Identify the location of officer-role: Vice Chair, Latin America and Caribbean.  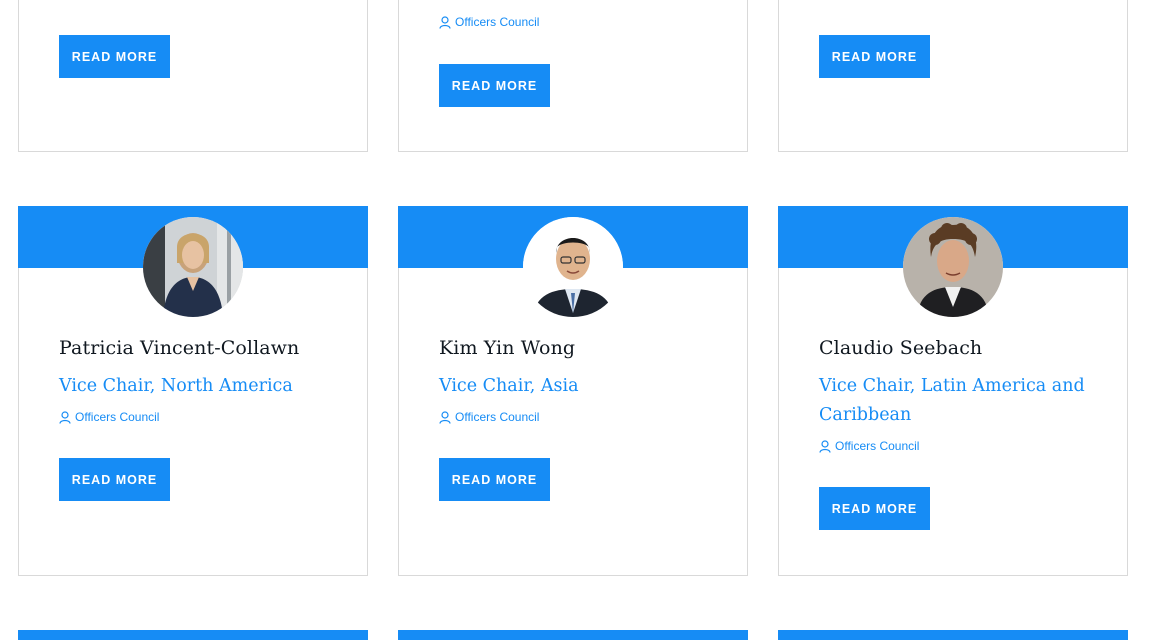
(952, 400).